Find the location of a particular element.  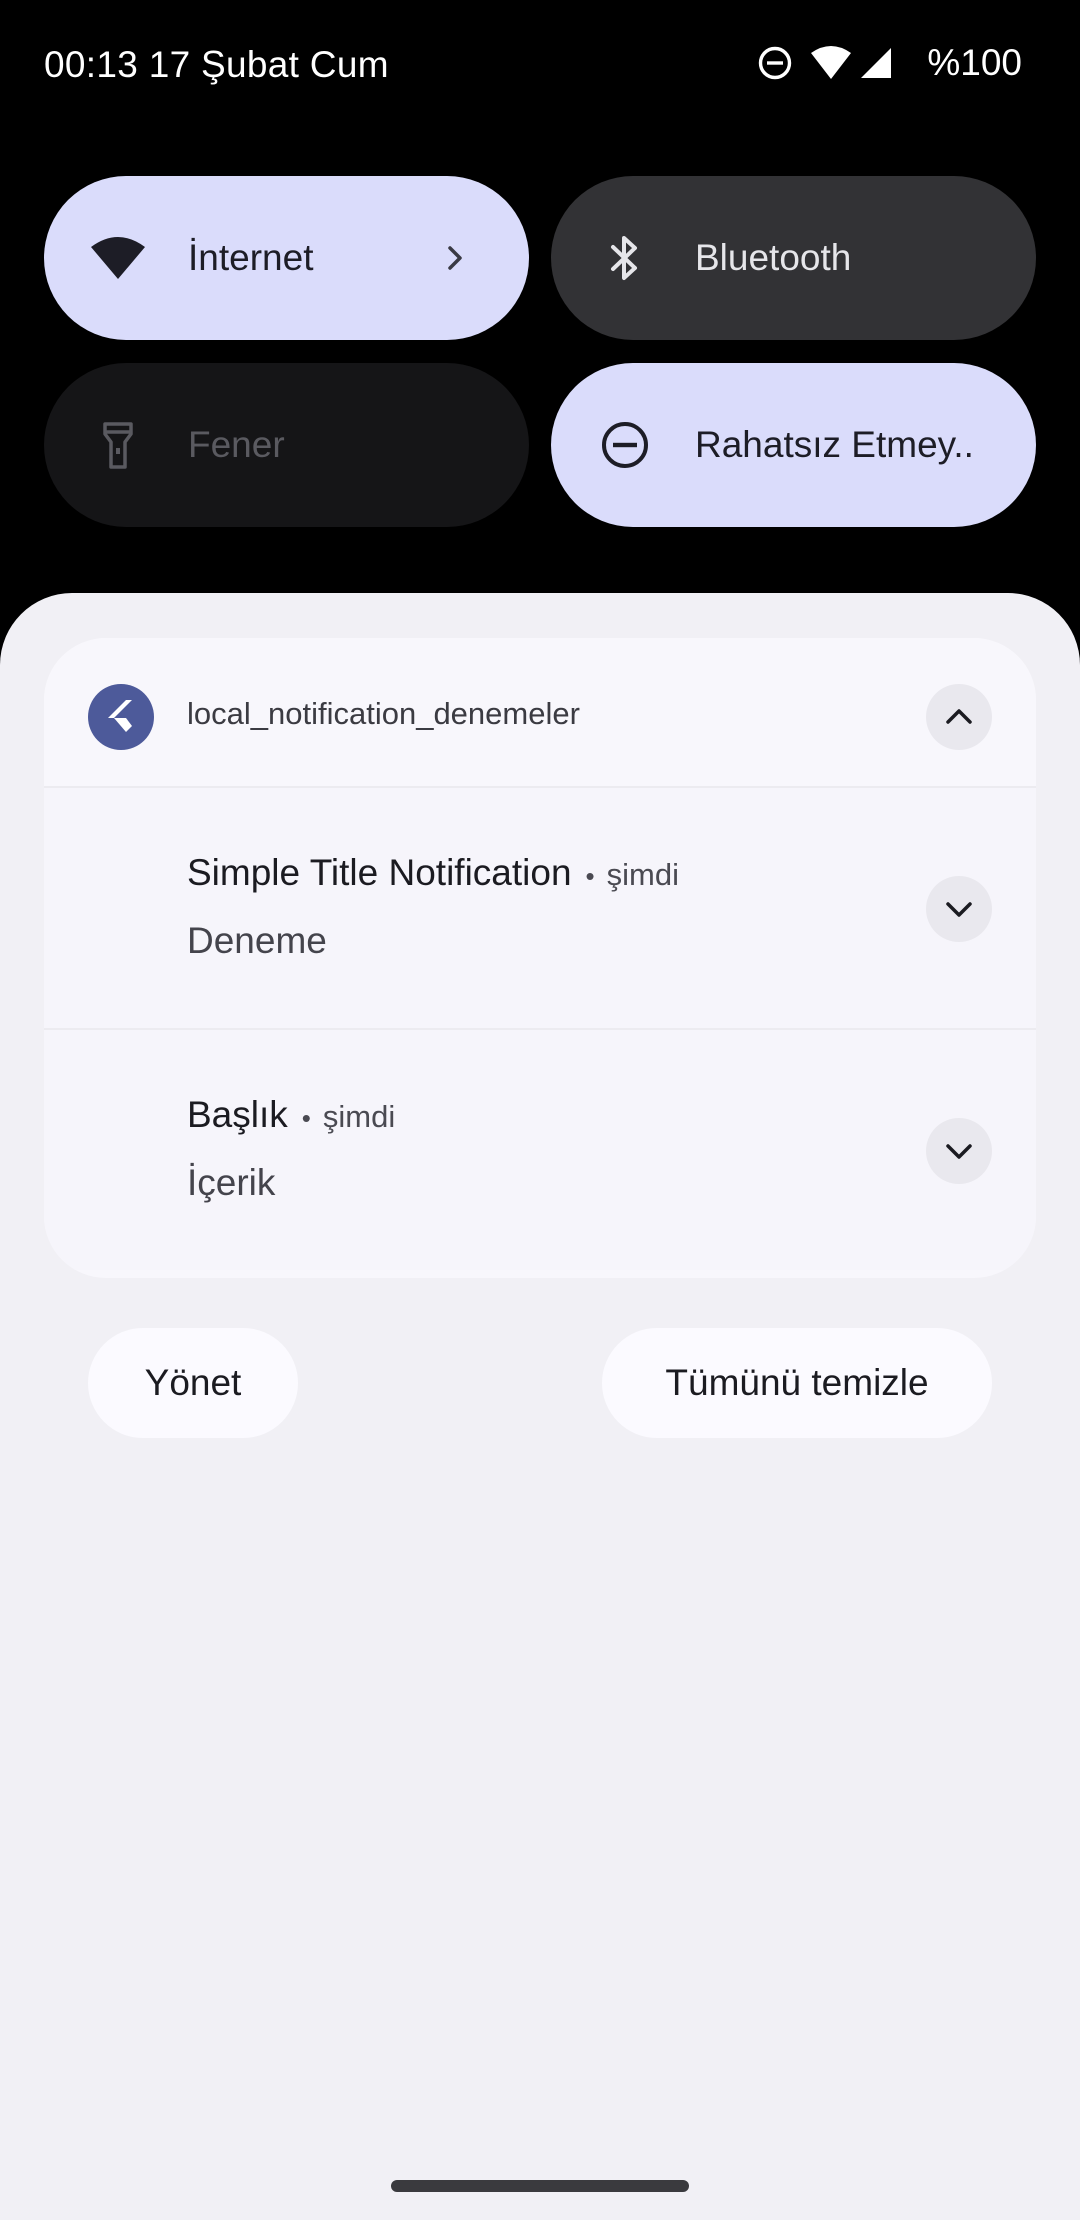

tile-do-not-disturb: Rahatsız Etmey.. is located at coordinates (793, 445).